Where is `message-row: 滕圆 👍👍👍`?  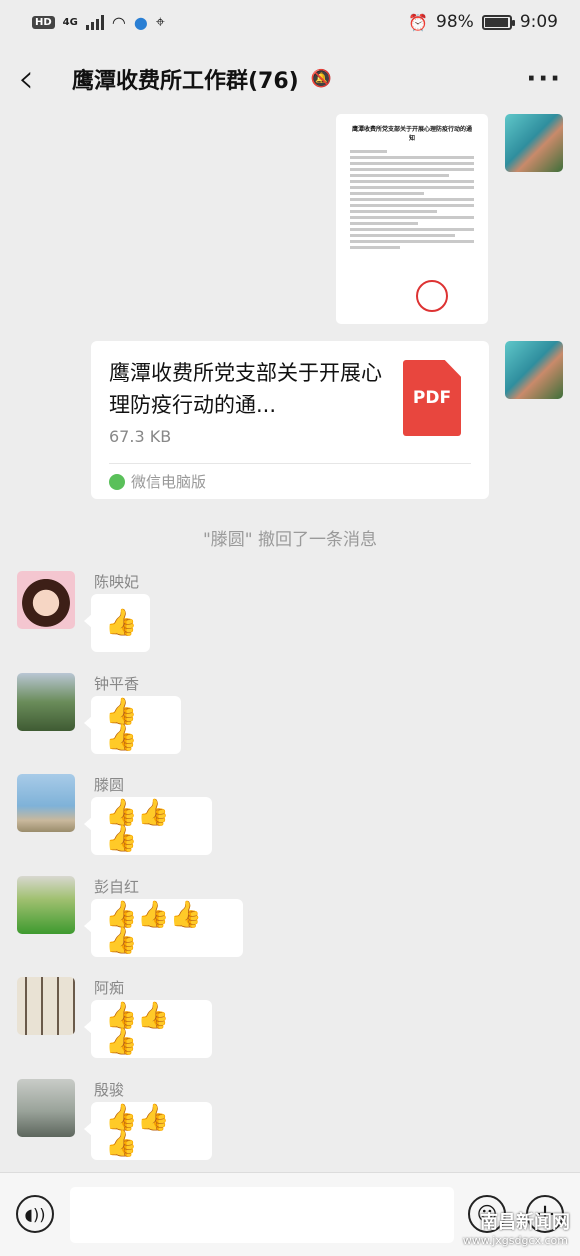 message-row: 滕圆 👍👍👍 is located at coordinates (290, 825).